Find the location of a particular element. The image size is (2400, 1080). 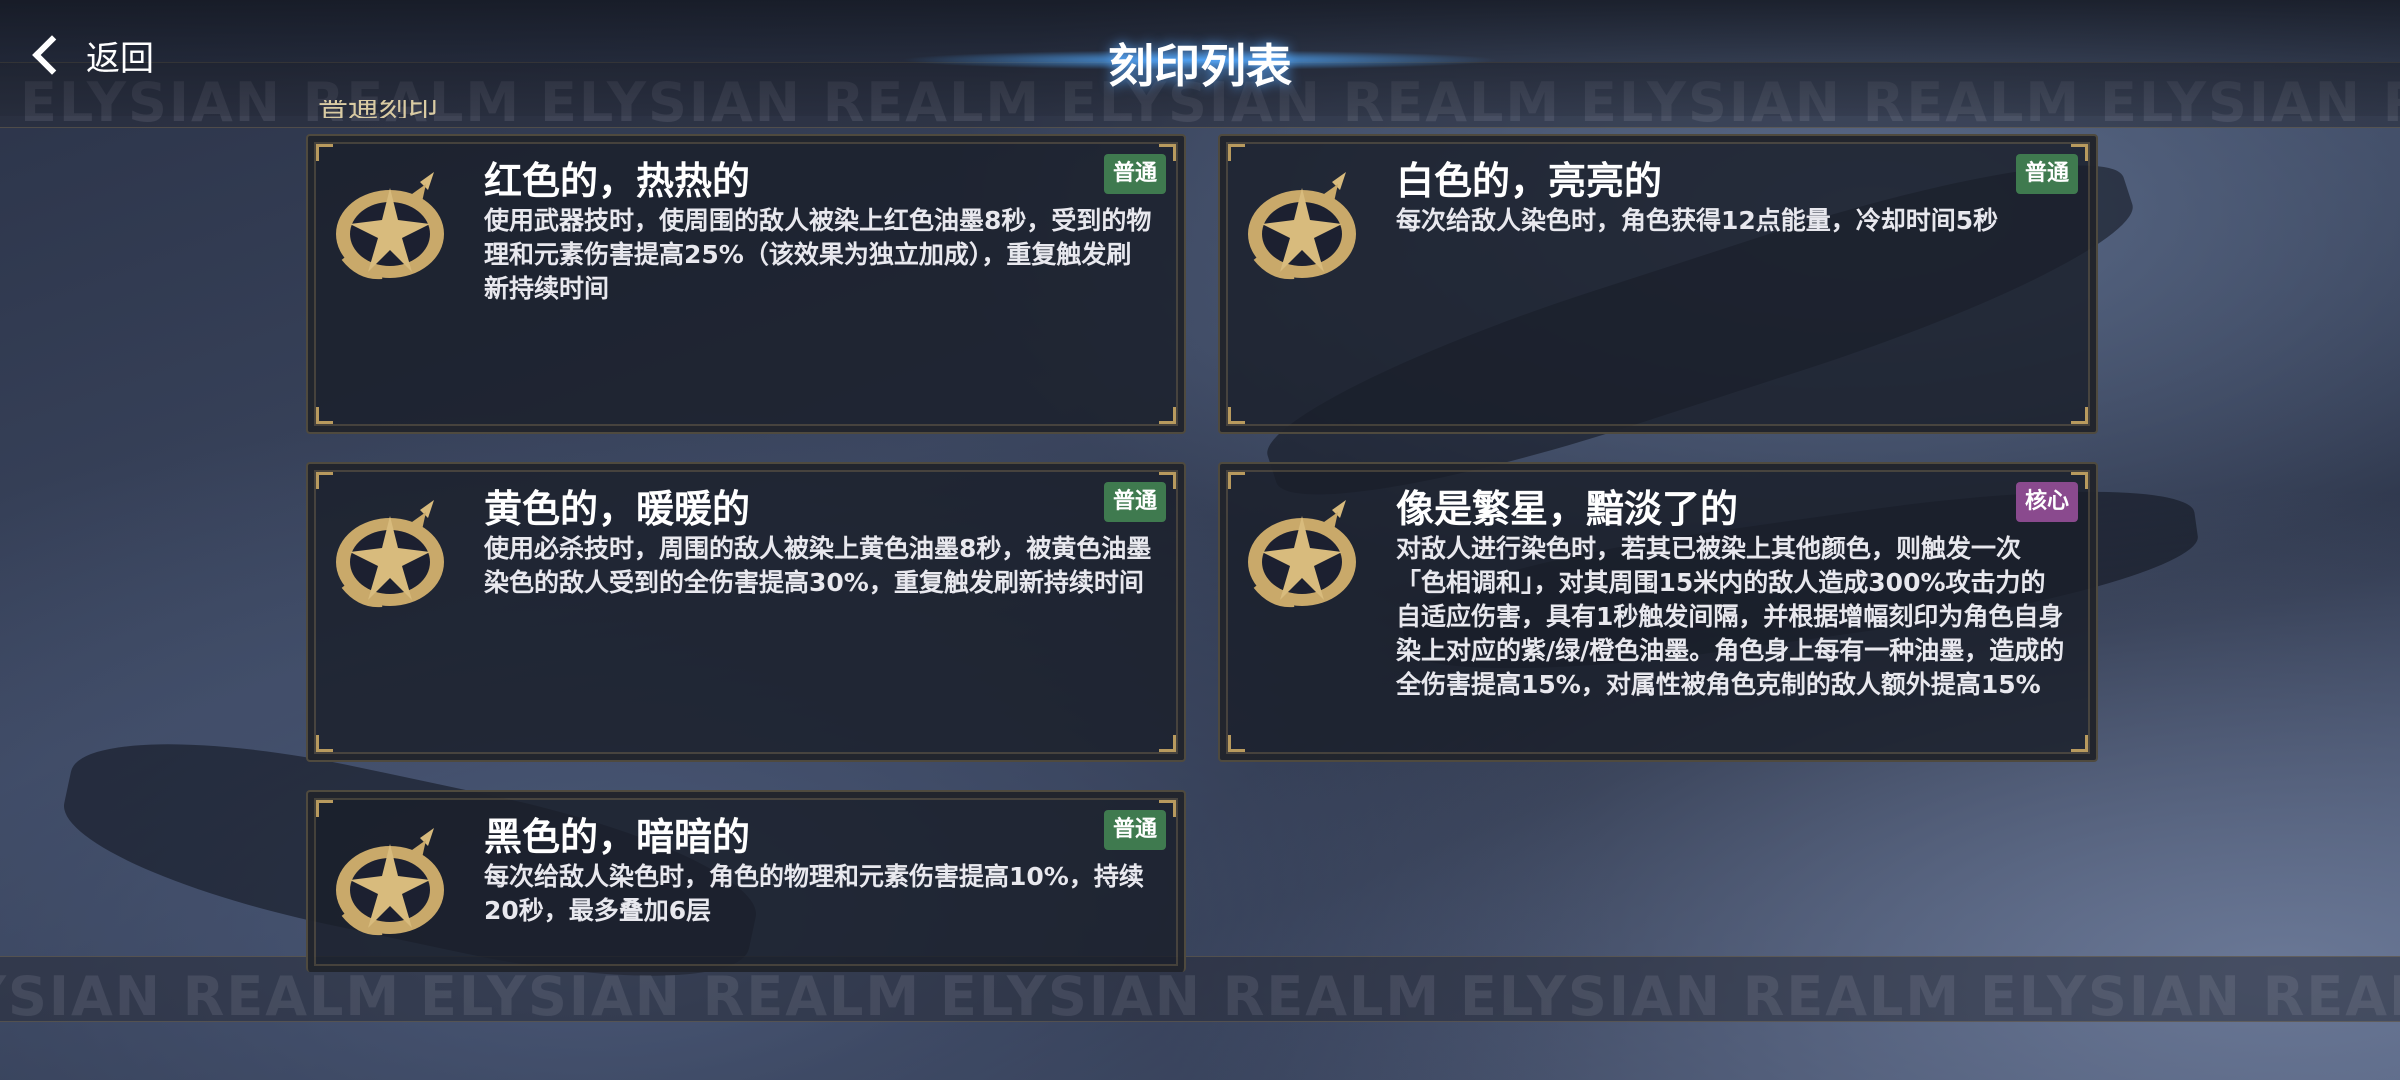

rarity-badge: 核心 is located at coordinates (2046, 502).